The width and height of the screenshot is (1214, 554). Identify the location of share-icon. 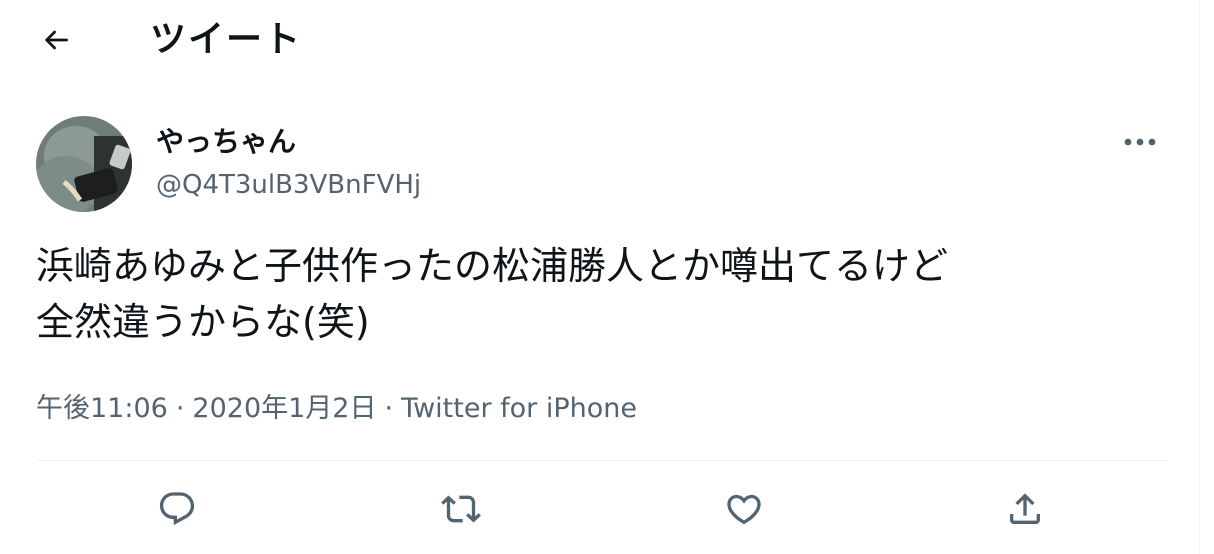
(1025, 509).